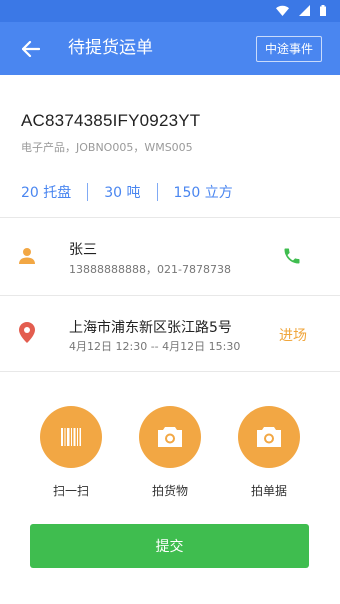  What do you see at coordinates (90, 346) in the screenshot?
I see `start-date: 4月12日` at bounding box center [90, 346].